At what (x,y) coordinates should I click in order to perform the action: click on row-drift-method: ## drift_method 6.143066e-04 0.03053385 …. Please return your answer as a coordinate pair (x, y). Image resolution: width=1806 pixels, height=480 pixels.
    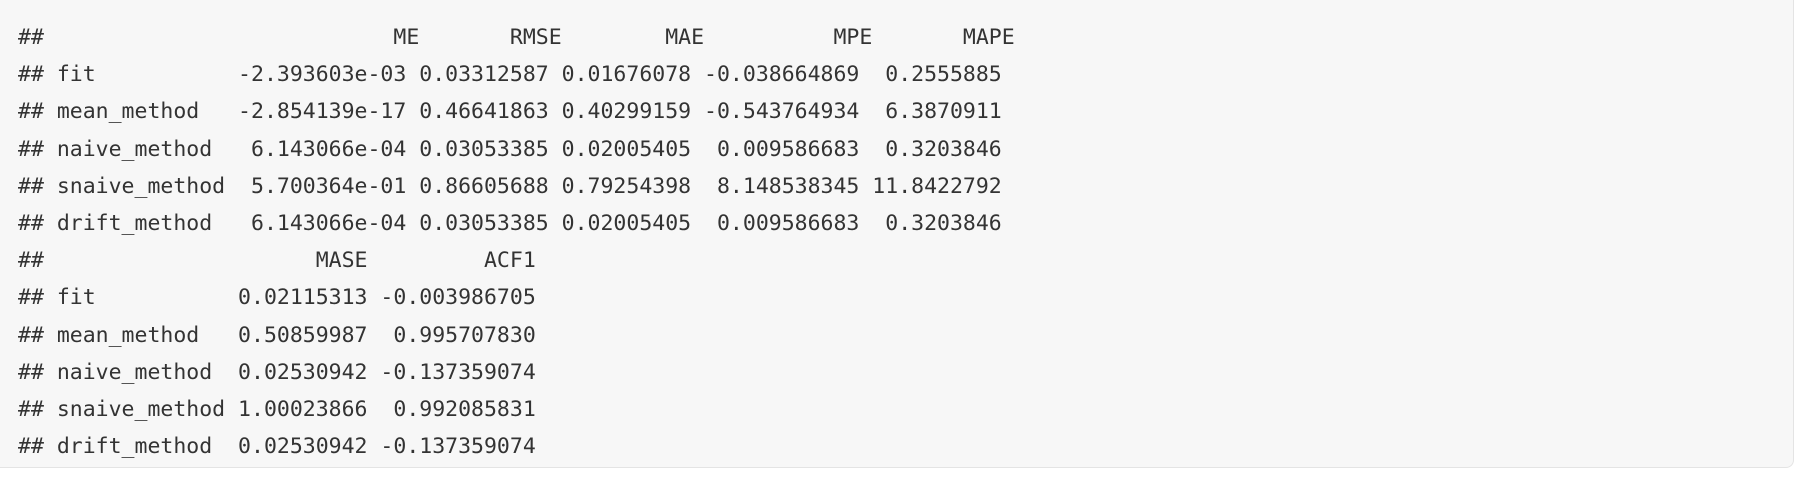
    Looking at the image, I should click on (510, 223).